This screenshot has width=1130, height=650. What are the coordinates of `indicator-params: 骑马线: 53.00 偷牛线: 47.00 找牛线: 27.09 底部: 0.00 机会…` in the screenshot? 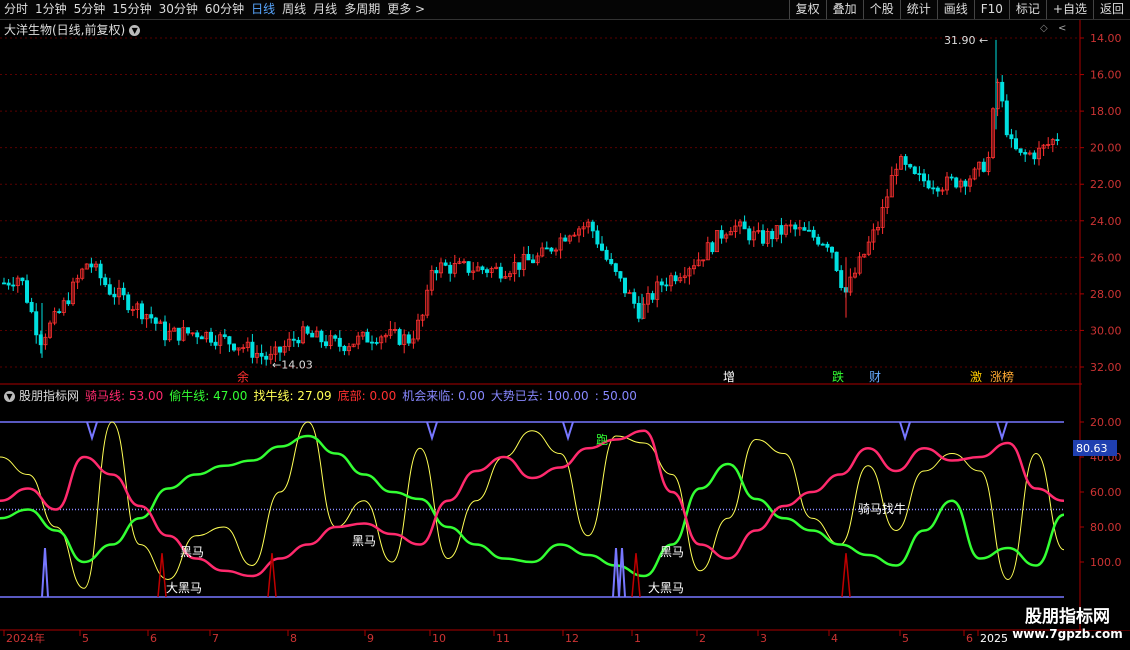 It's located at (358, 396).